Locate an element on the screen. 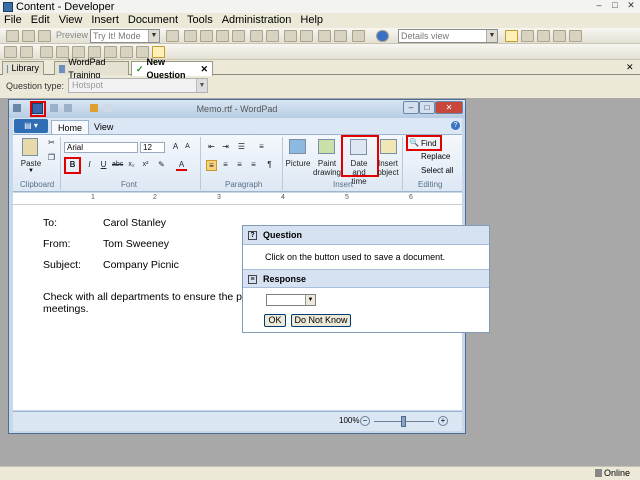  align-left-icon: ≡ is located at coordinates (211, 165).